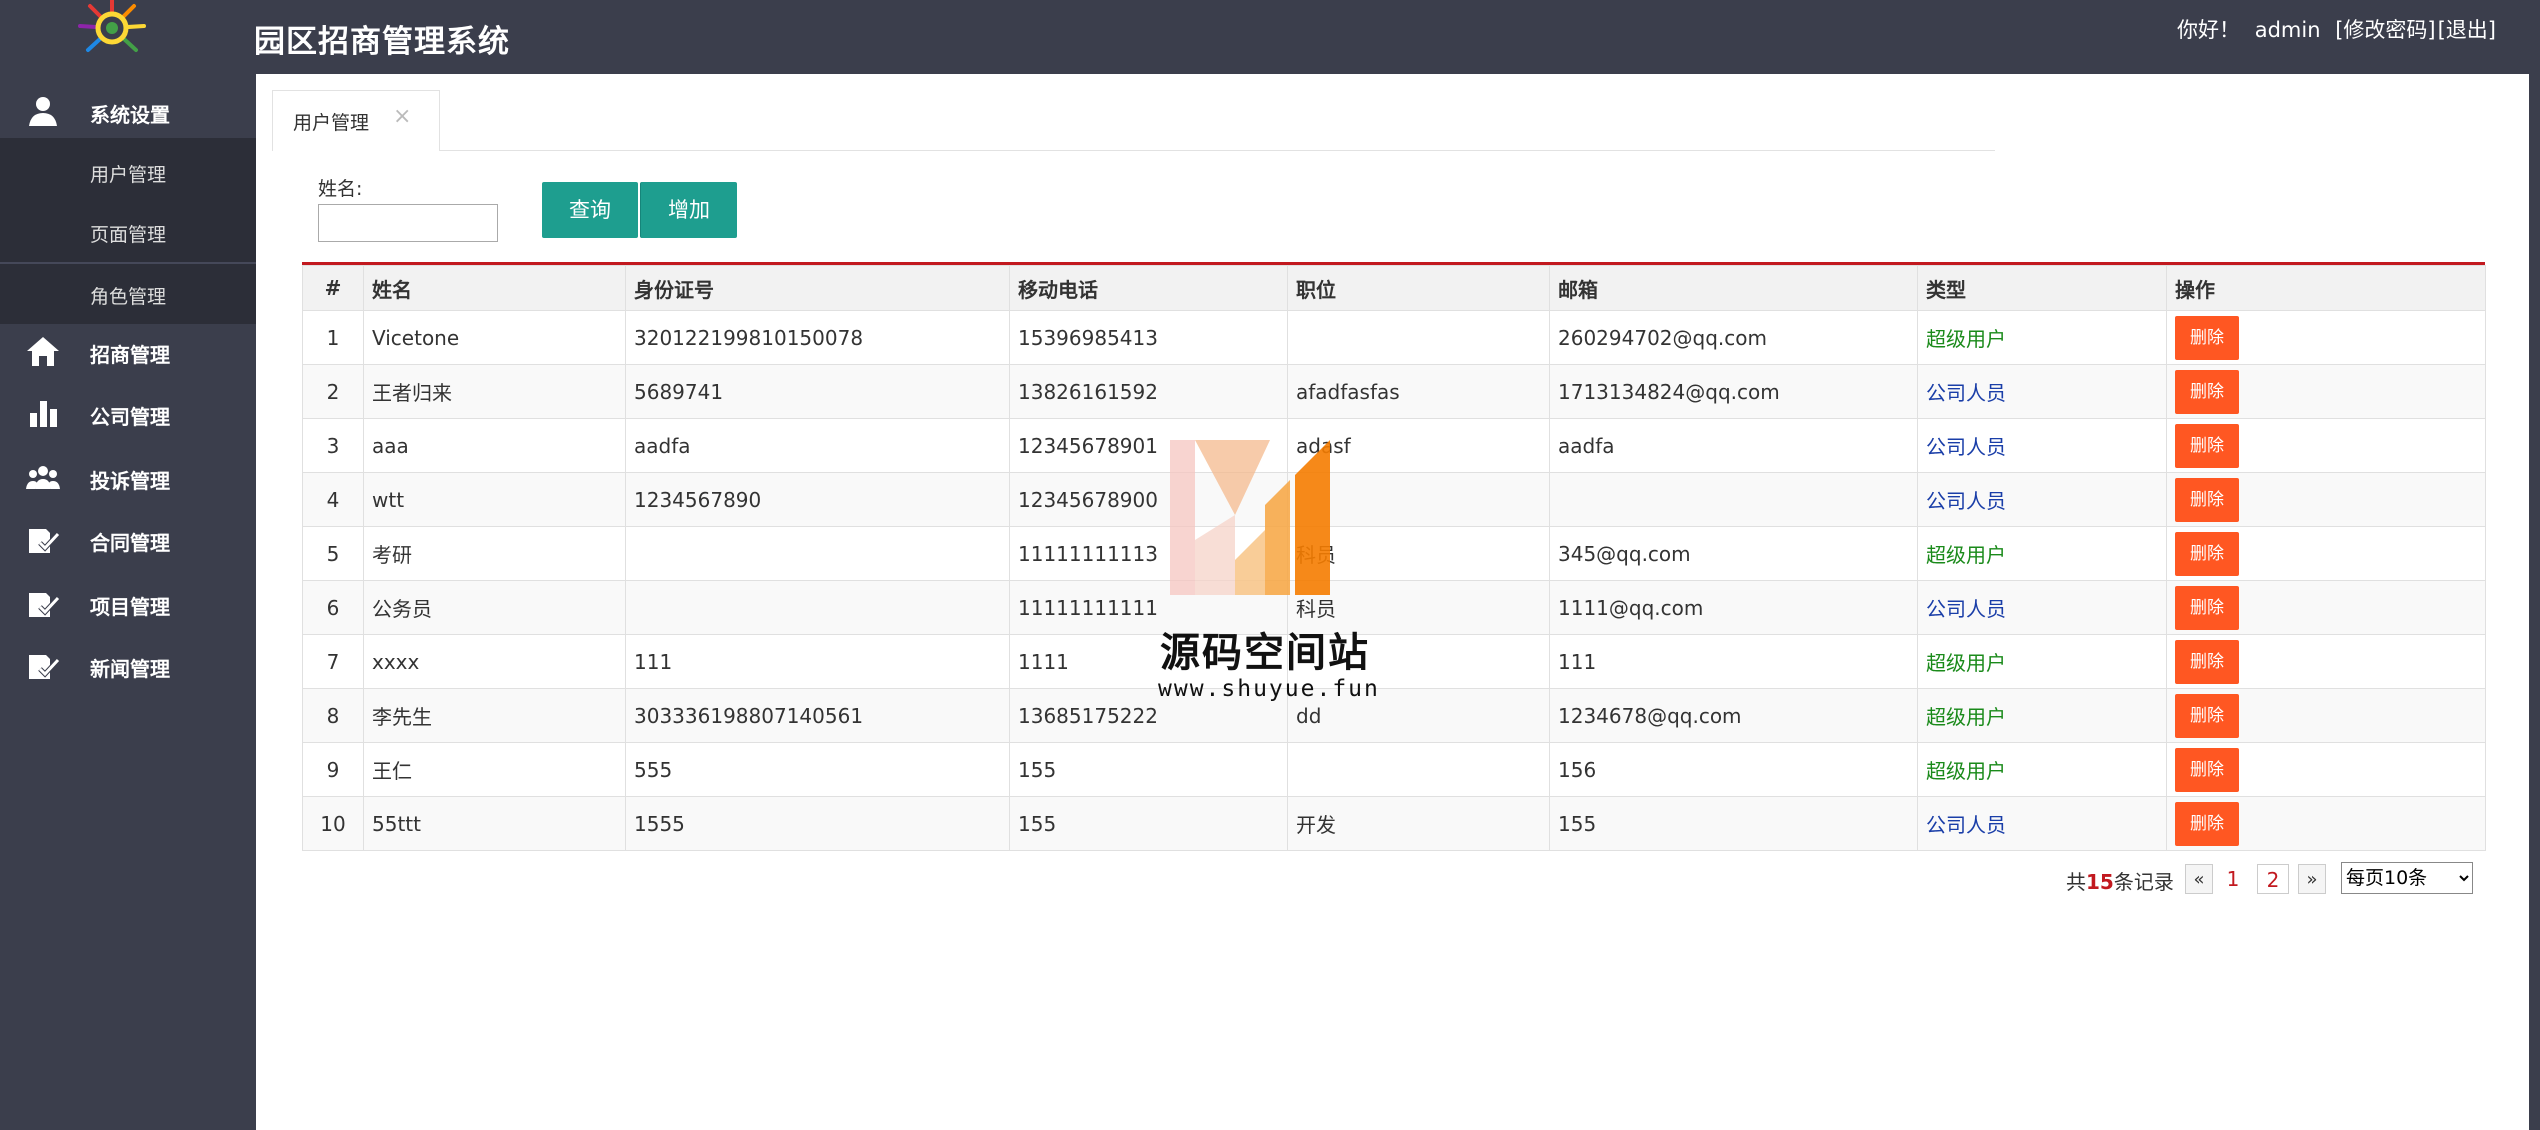 The width and height of the screenshot is (2540, 1130). I want to click on cell-no: 3, so click(333, 445).